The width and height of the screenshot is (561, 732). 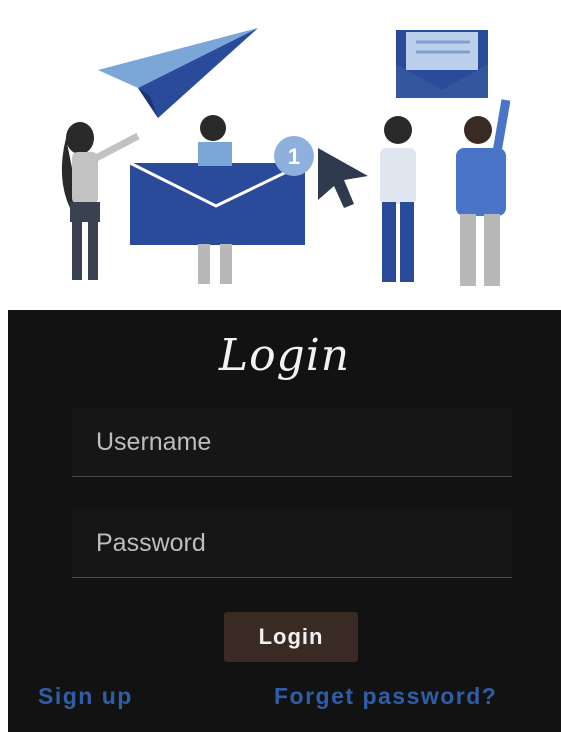 I want to click on username-input, so click(x=292, y=442).